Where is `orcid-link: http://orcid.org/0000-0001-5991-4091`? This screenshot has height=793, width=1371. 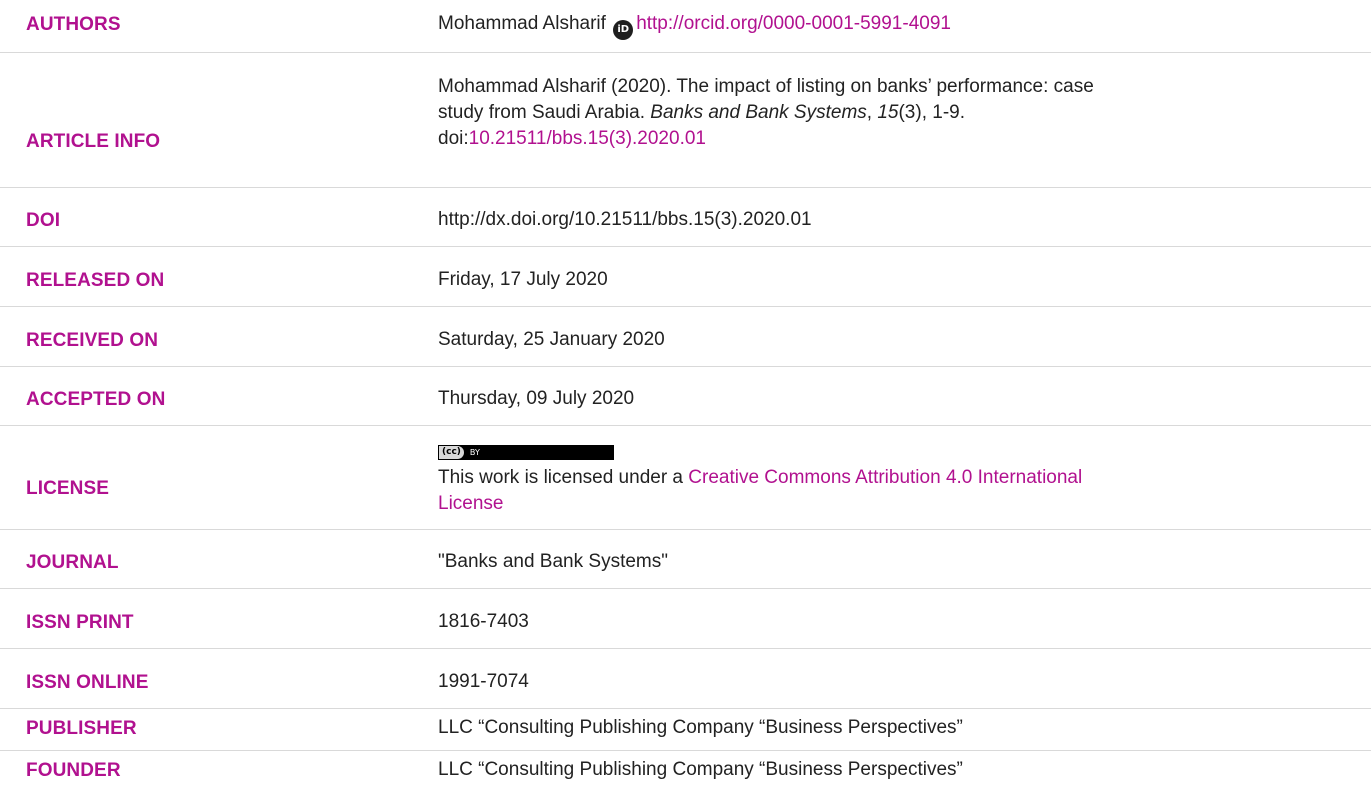 orcid-link: http://orcid.org/0000-0001-5991-4091 is located at coordinates (793, 23).